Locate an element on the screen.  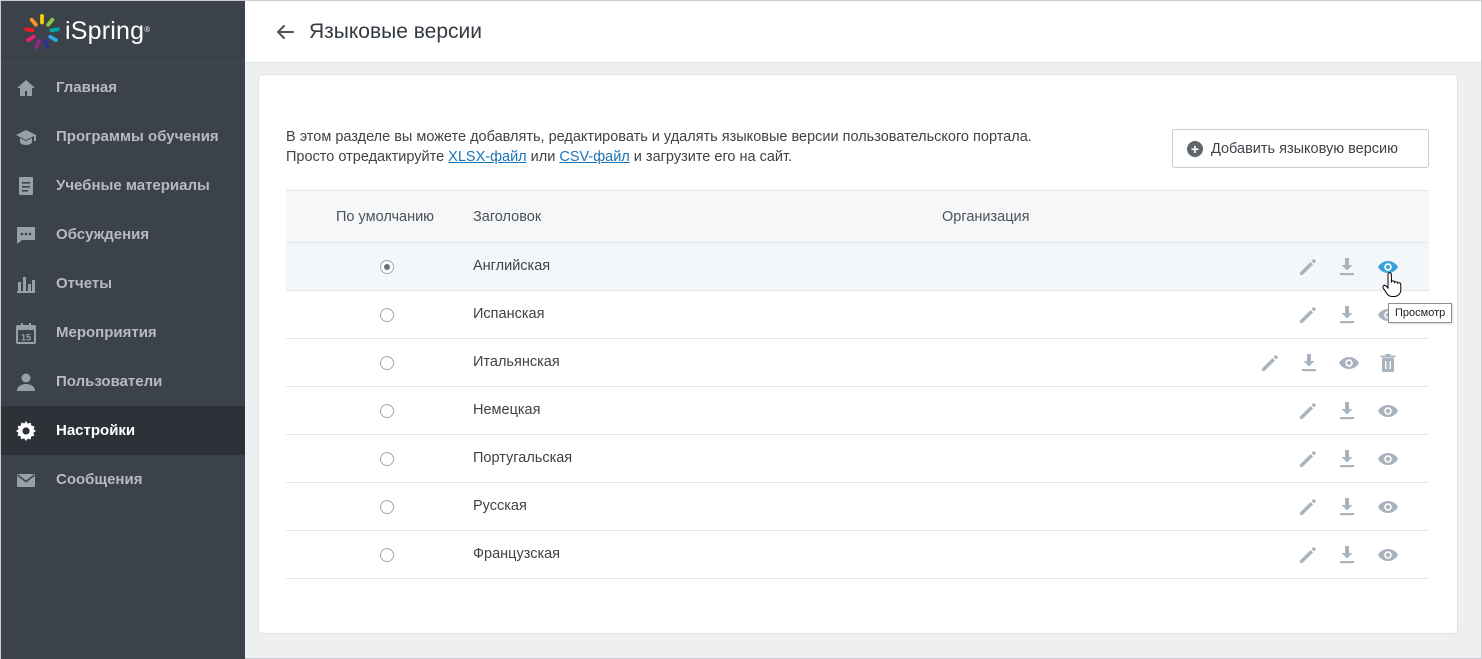
calendar-icon: 15 is located at coordinates (26, 333).